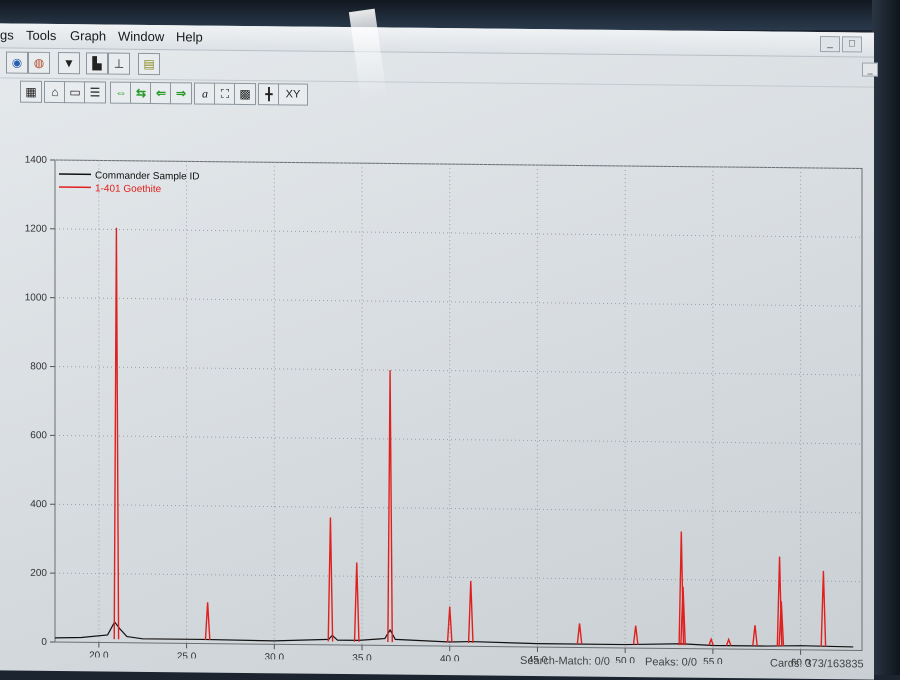 This screenshot has height=680, width=900. Describe the element at coordinates (149, 64) in the screenshot. I see `report-icon: ▤` at that location.